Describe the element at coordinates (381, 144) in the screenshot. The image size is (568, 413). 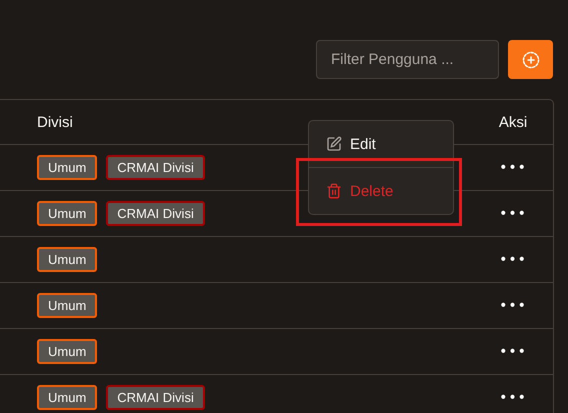
I see `menu-item: Edit` at that location.